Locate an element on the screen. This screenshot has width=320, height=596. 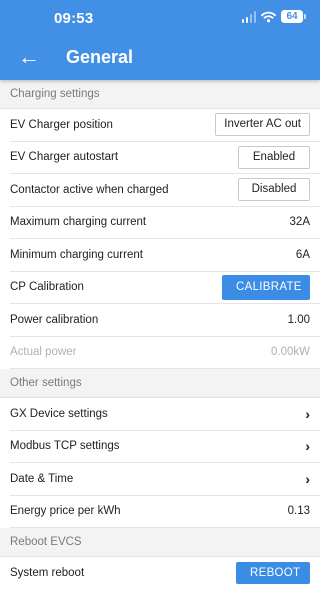
row-label: Minimum charging current is located at coordinates (76, 254).